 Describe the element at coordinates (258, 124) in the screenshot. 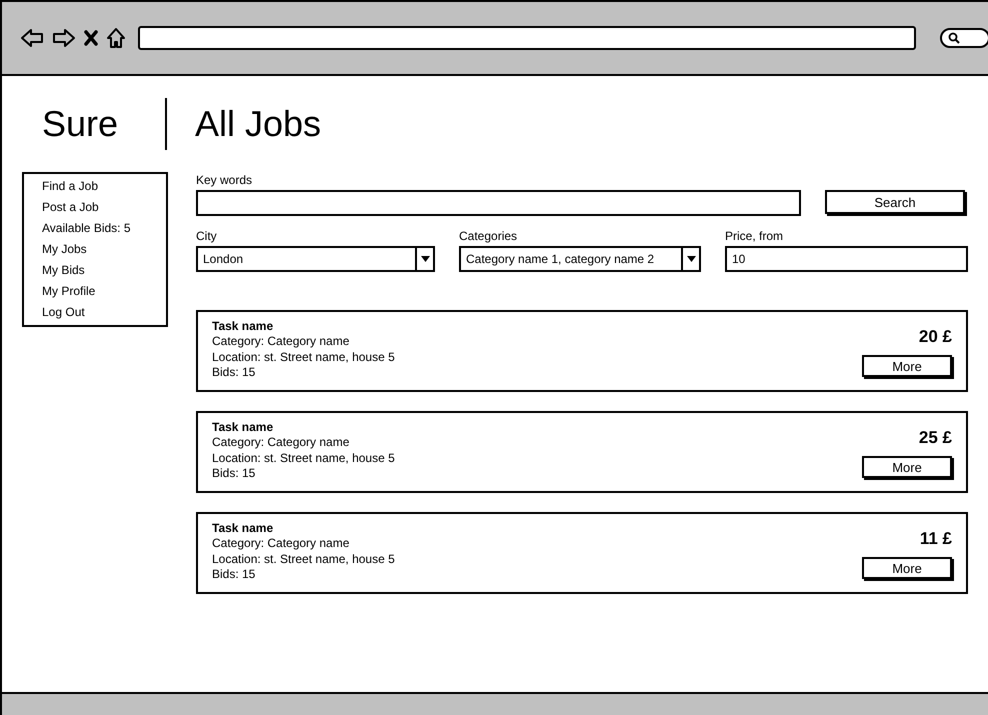

I see `page-title: All Jobs` at that location.